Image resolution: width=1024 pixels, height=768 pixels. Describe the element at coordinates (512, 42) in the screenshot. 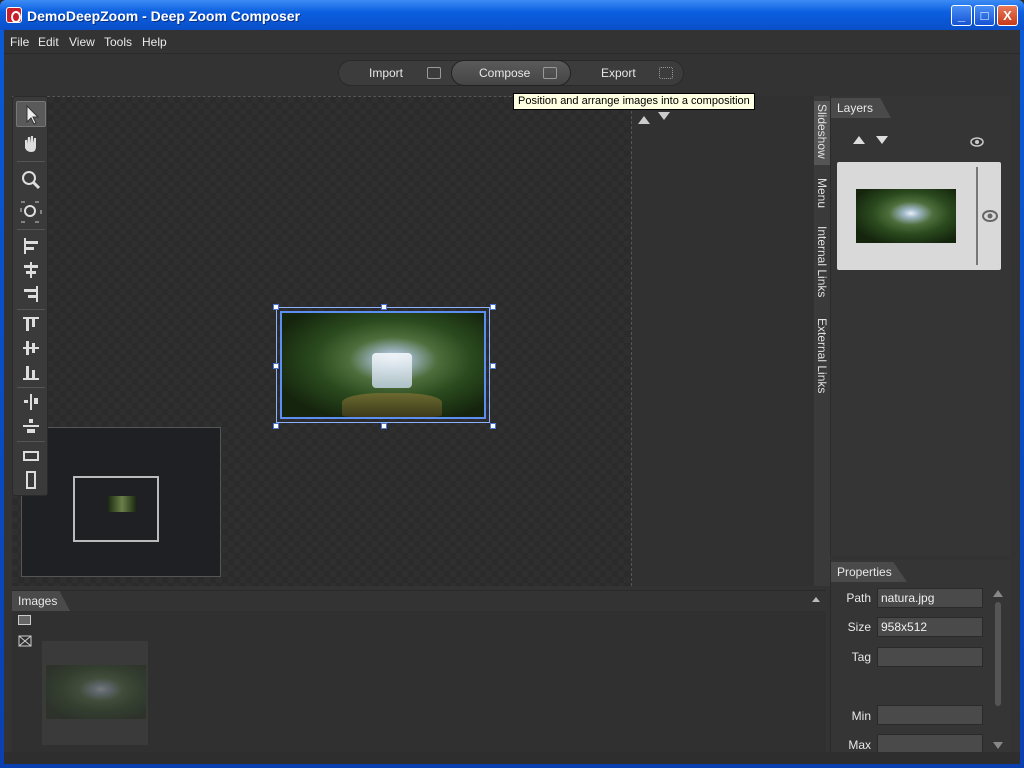

I see `menu-bar: File Edit View Tools Help` at that location.